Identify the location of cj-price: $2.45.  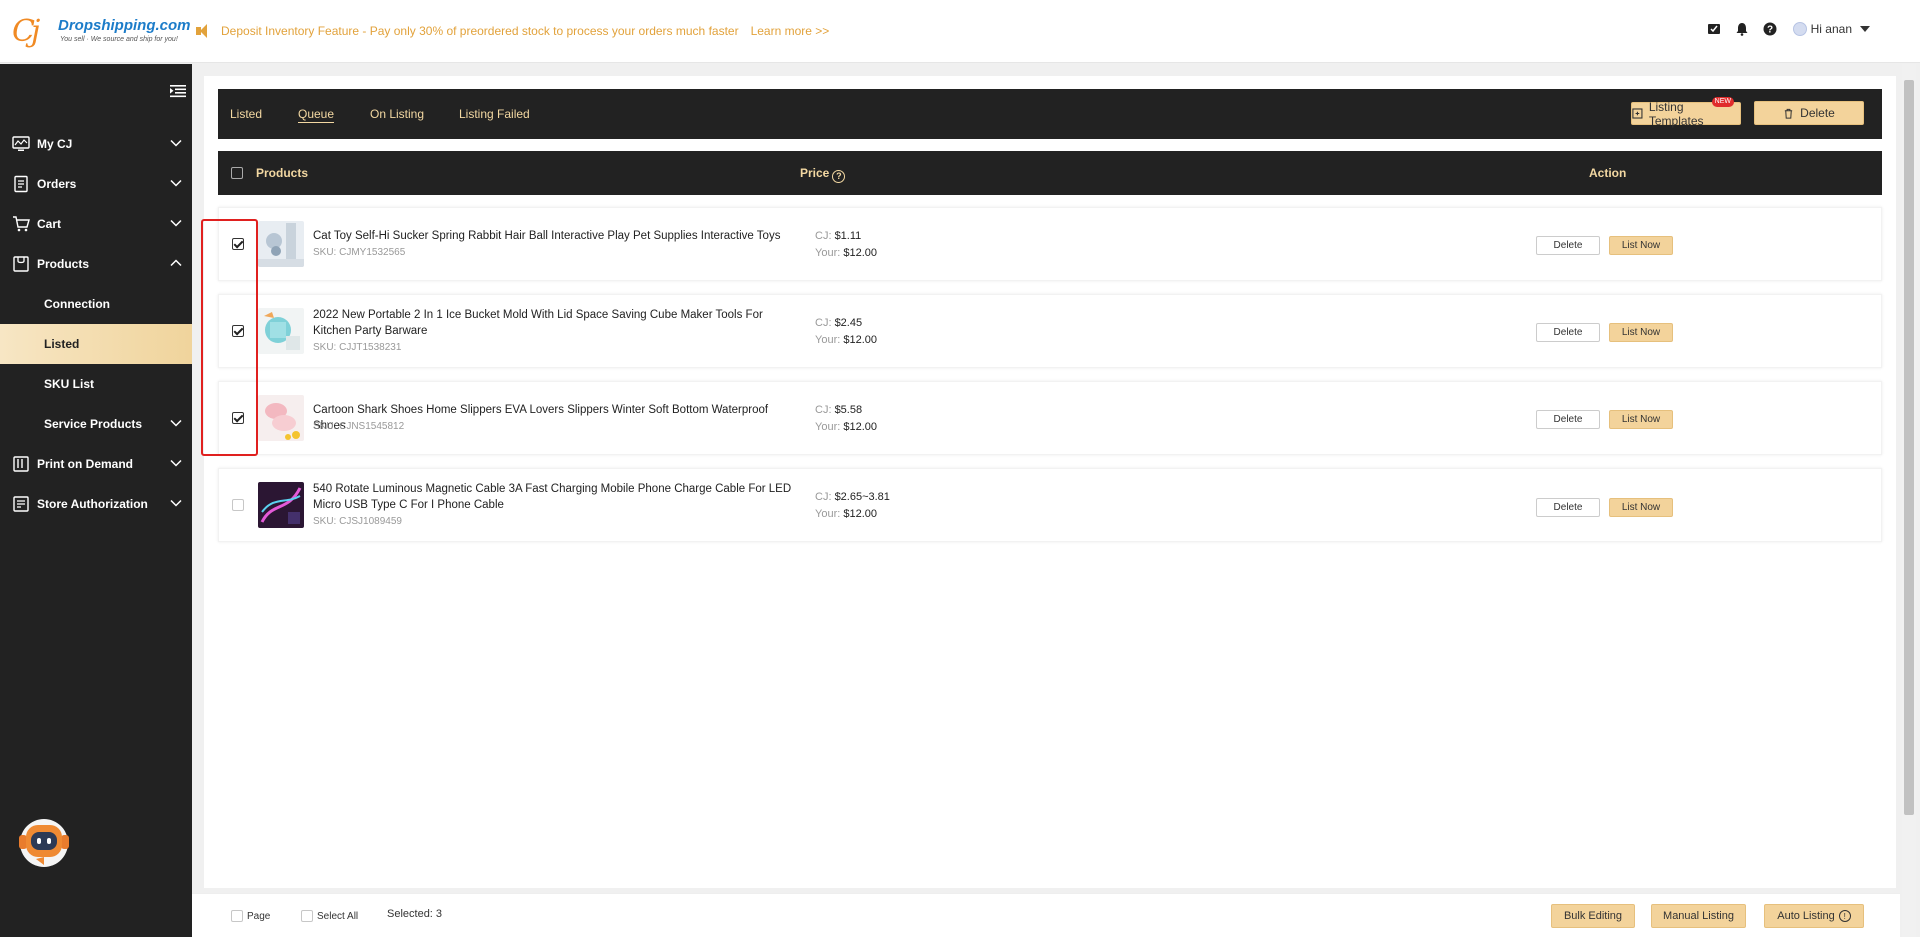
(848, 323).